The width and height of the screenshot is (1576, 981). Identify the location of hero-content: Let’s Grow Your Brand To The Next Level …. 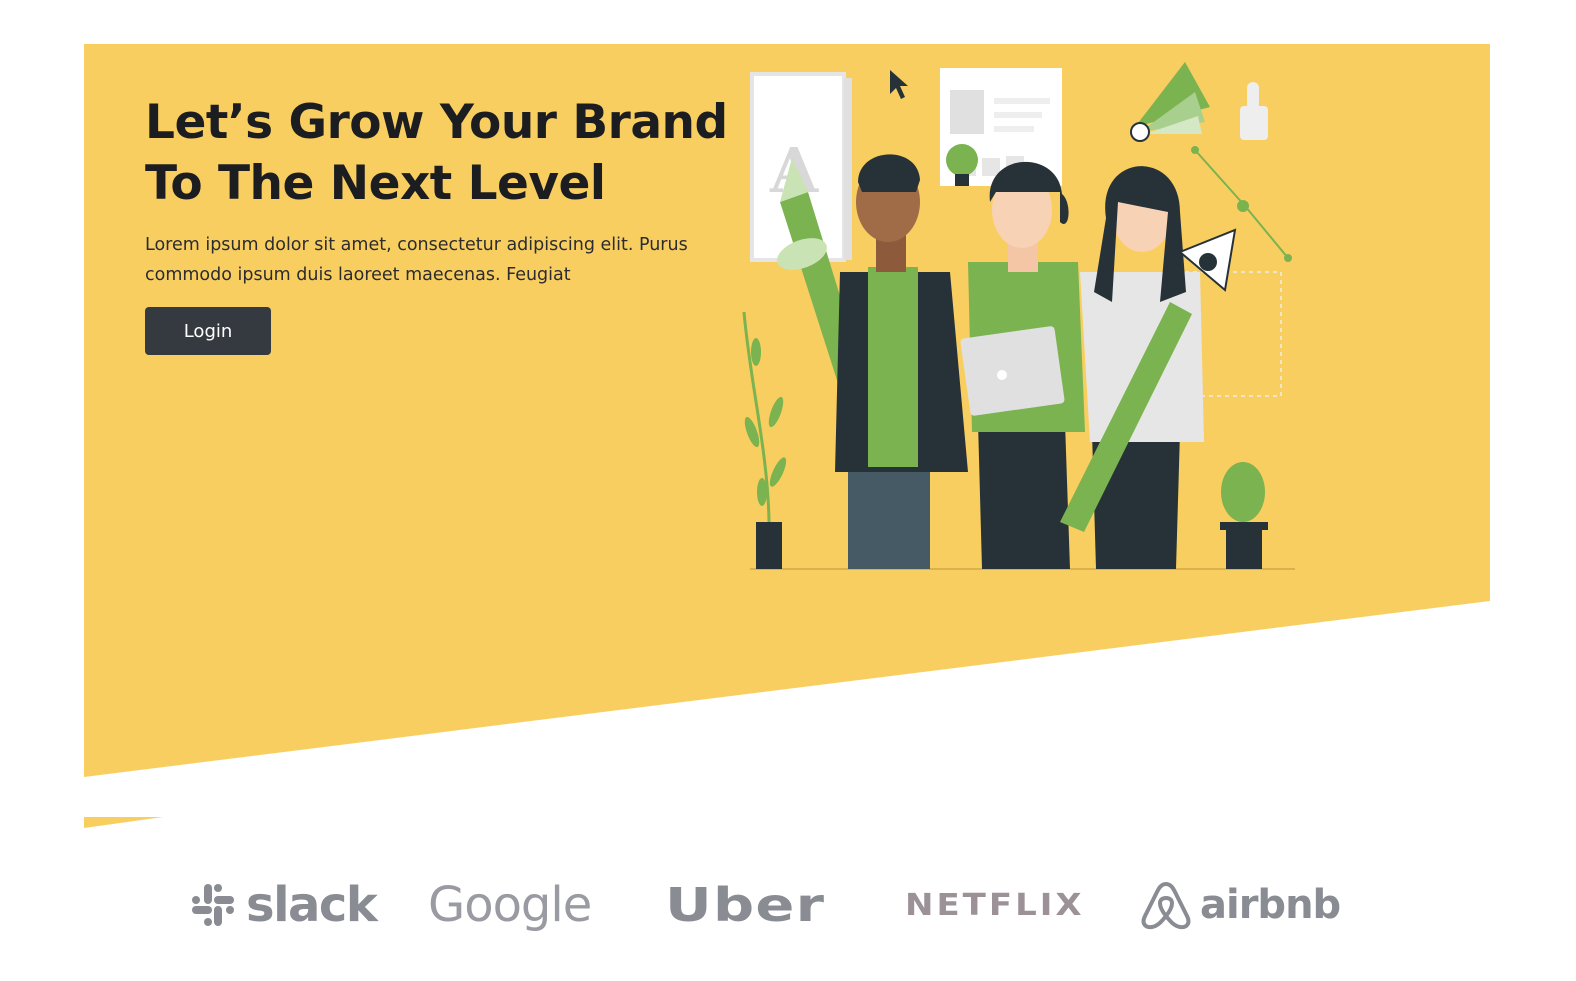
(440, 191).